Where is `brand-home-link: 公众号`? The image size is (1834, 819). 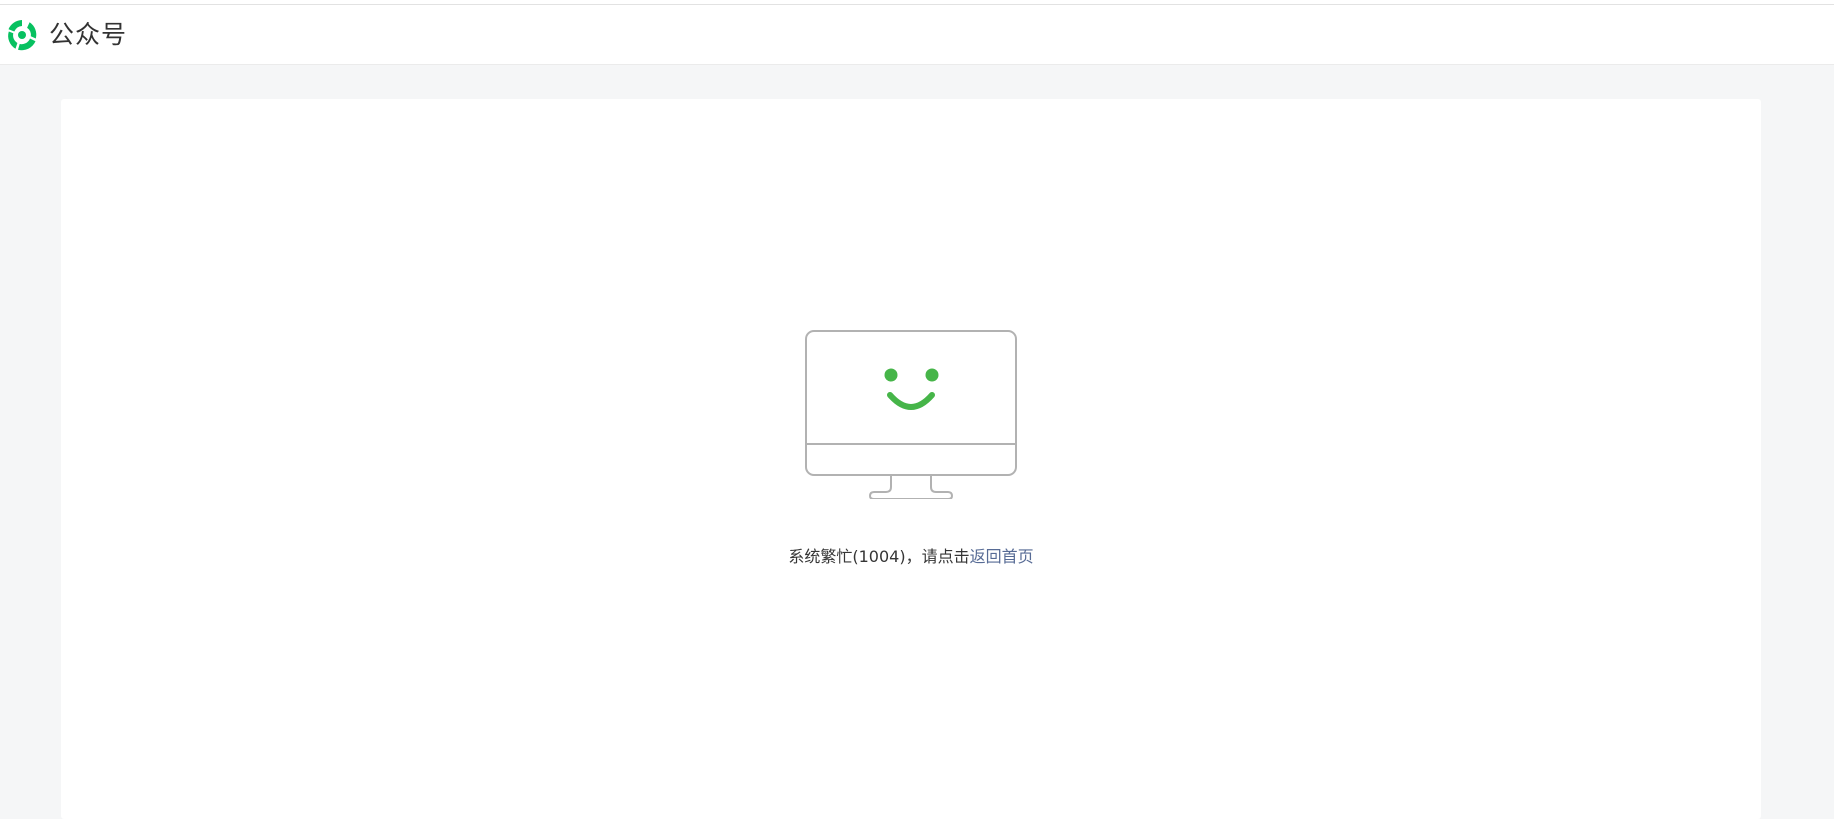
brand-home-link: 公众号 is located at coordinates (65, 35).